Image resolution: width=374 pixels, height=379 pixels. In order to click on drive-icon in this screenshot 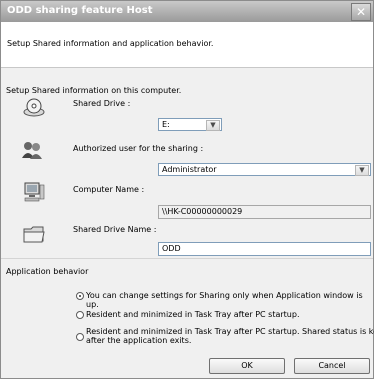, I will do `click(34, 107)`.